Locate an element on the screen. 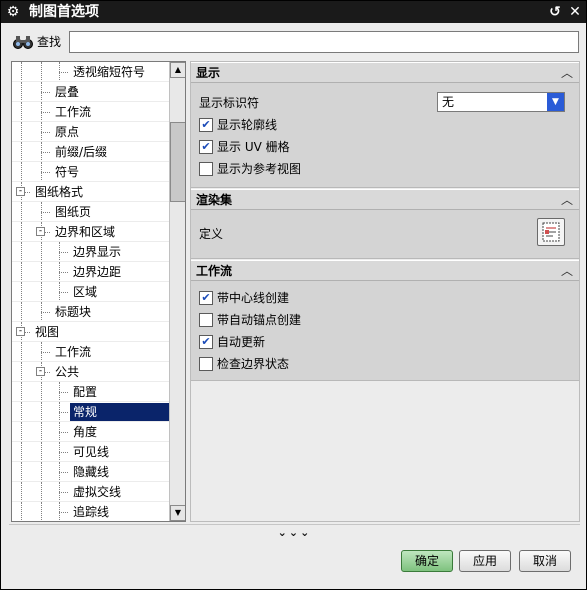 The image size is (587, 590). tree-item: 虚拟交线 is located at coordinates (90, 492).